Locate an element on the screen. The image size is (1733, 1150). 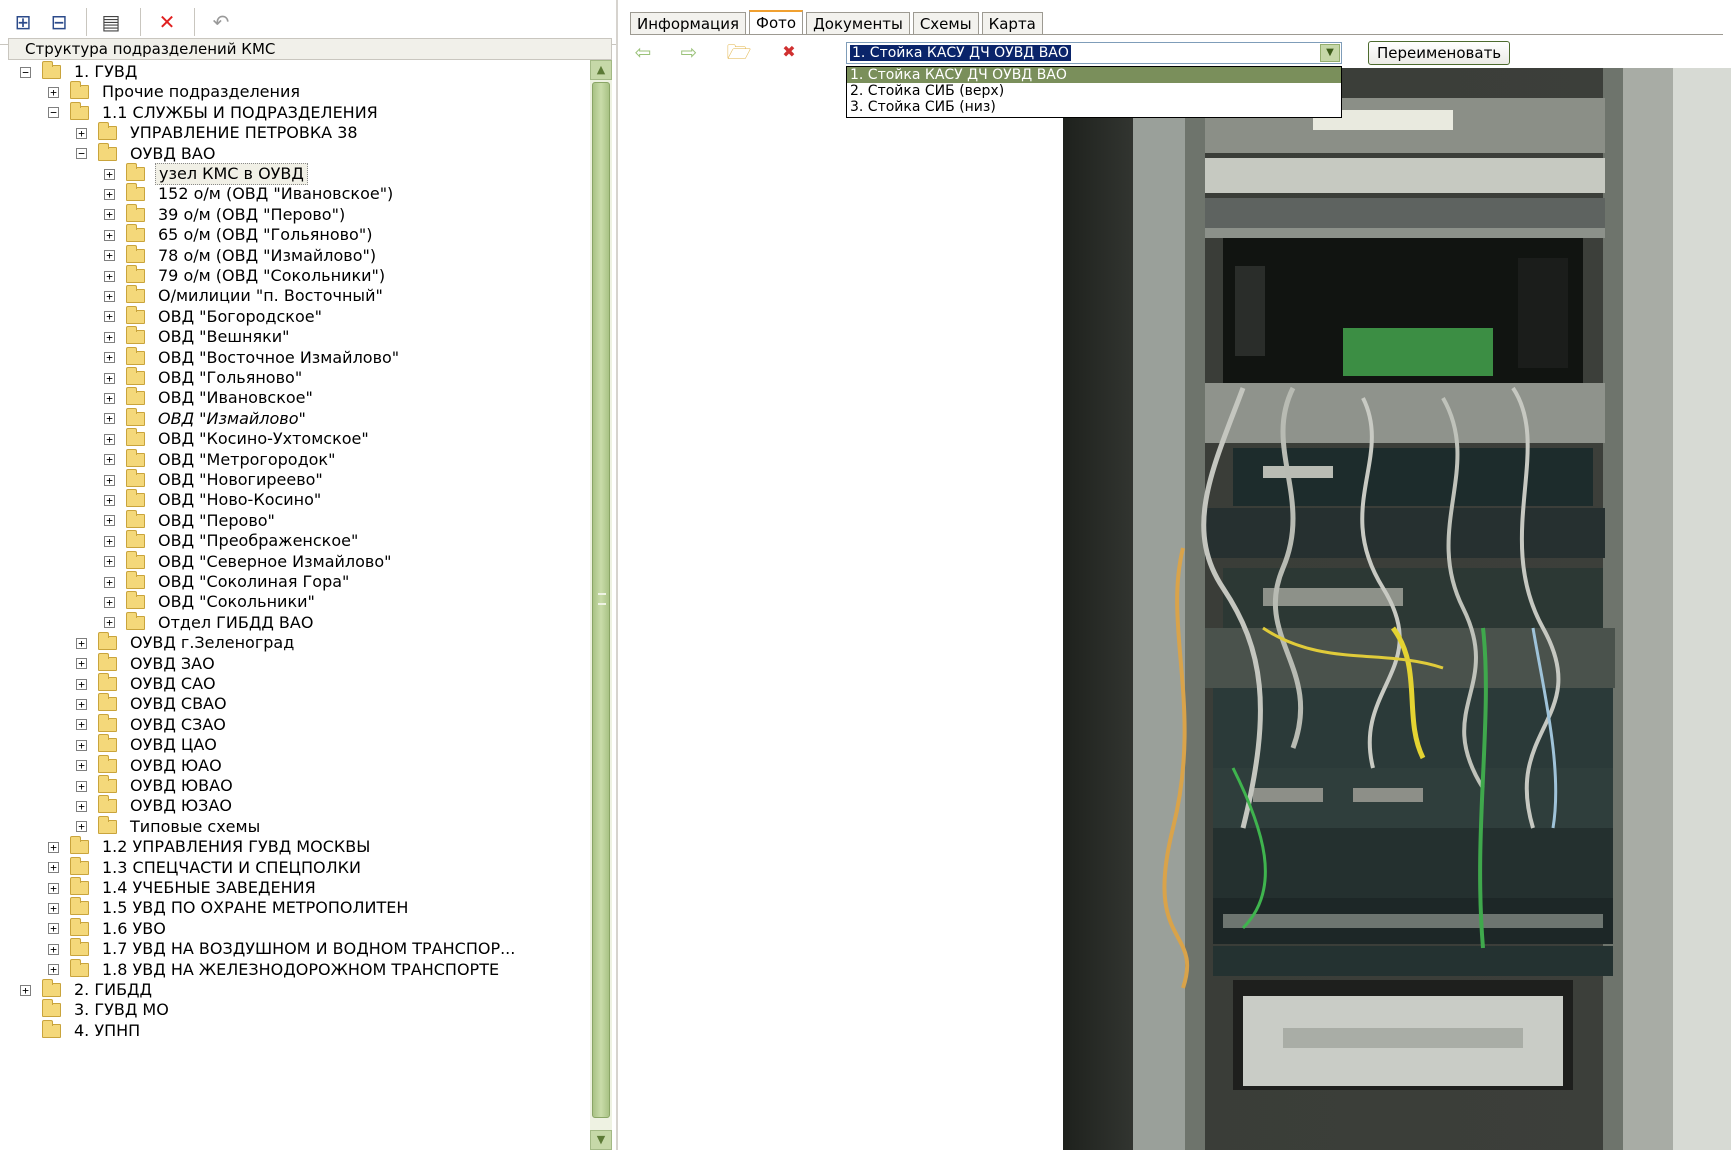
tab-4: Карта is located at coordinates (1012, 23).